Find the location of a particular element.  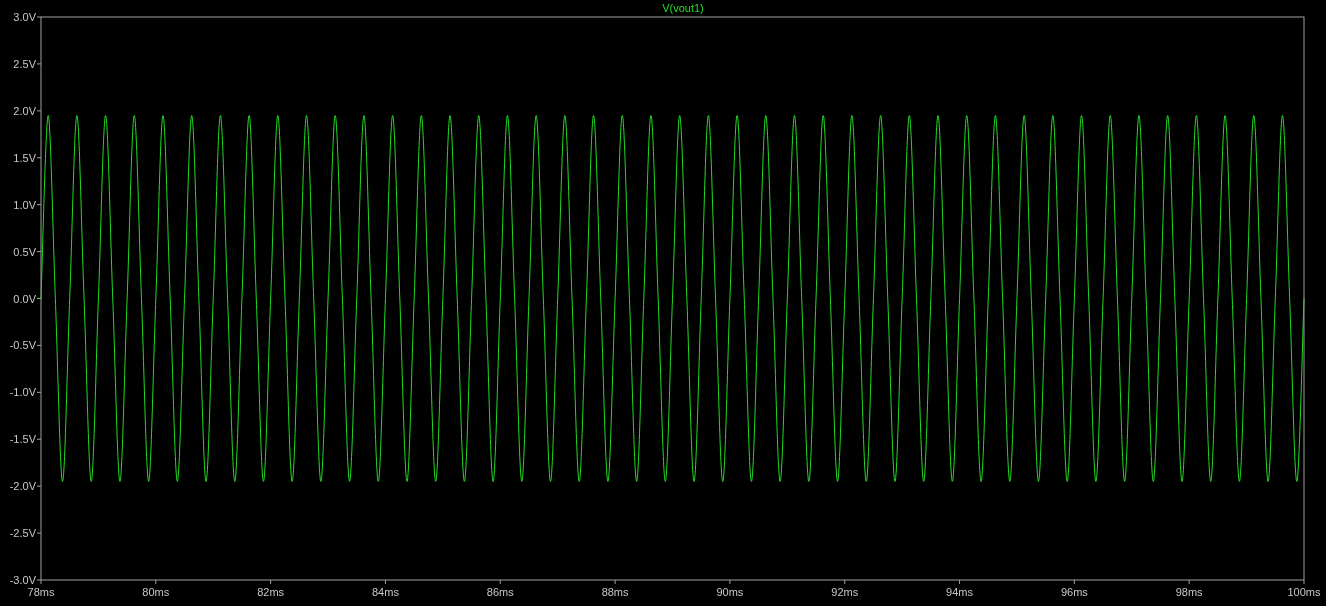

axis-tick-label: -3.0V is located at coordinates (22, 580).